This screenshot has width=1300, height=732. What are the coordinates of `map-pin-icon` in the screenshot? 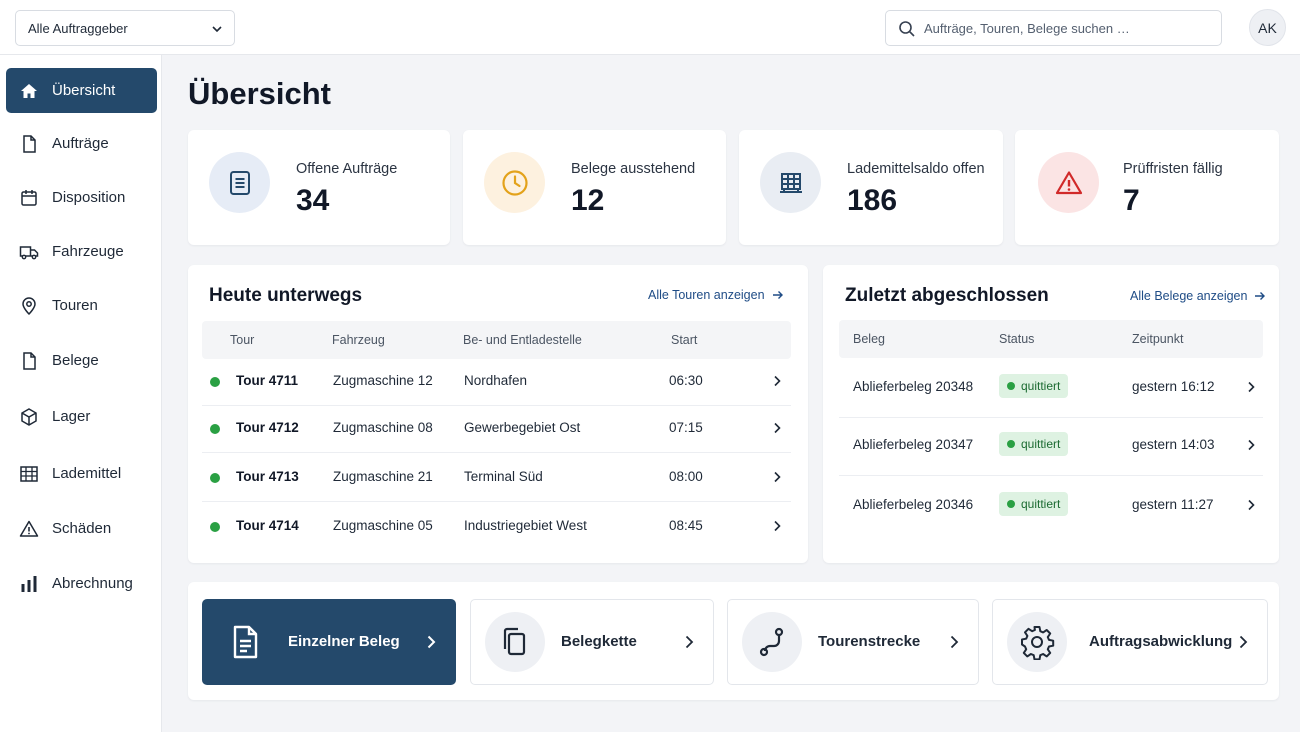 It's located at (29, 305).